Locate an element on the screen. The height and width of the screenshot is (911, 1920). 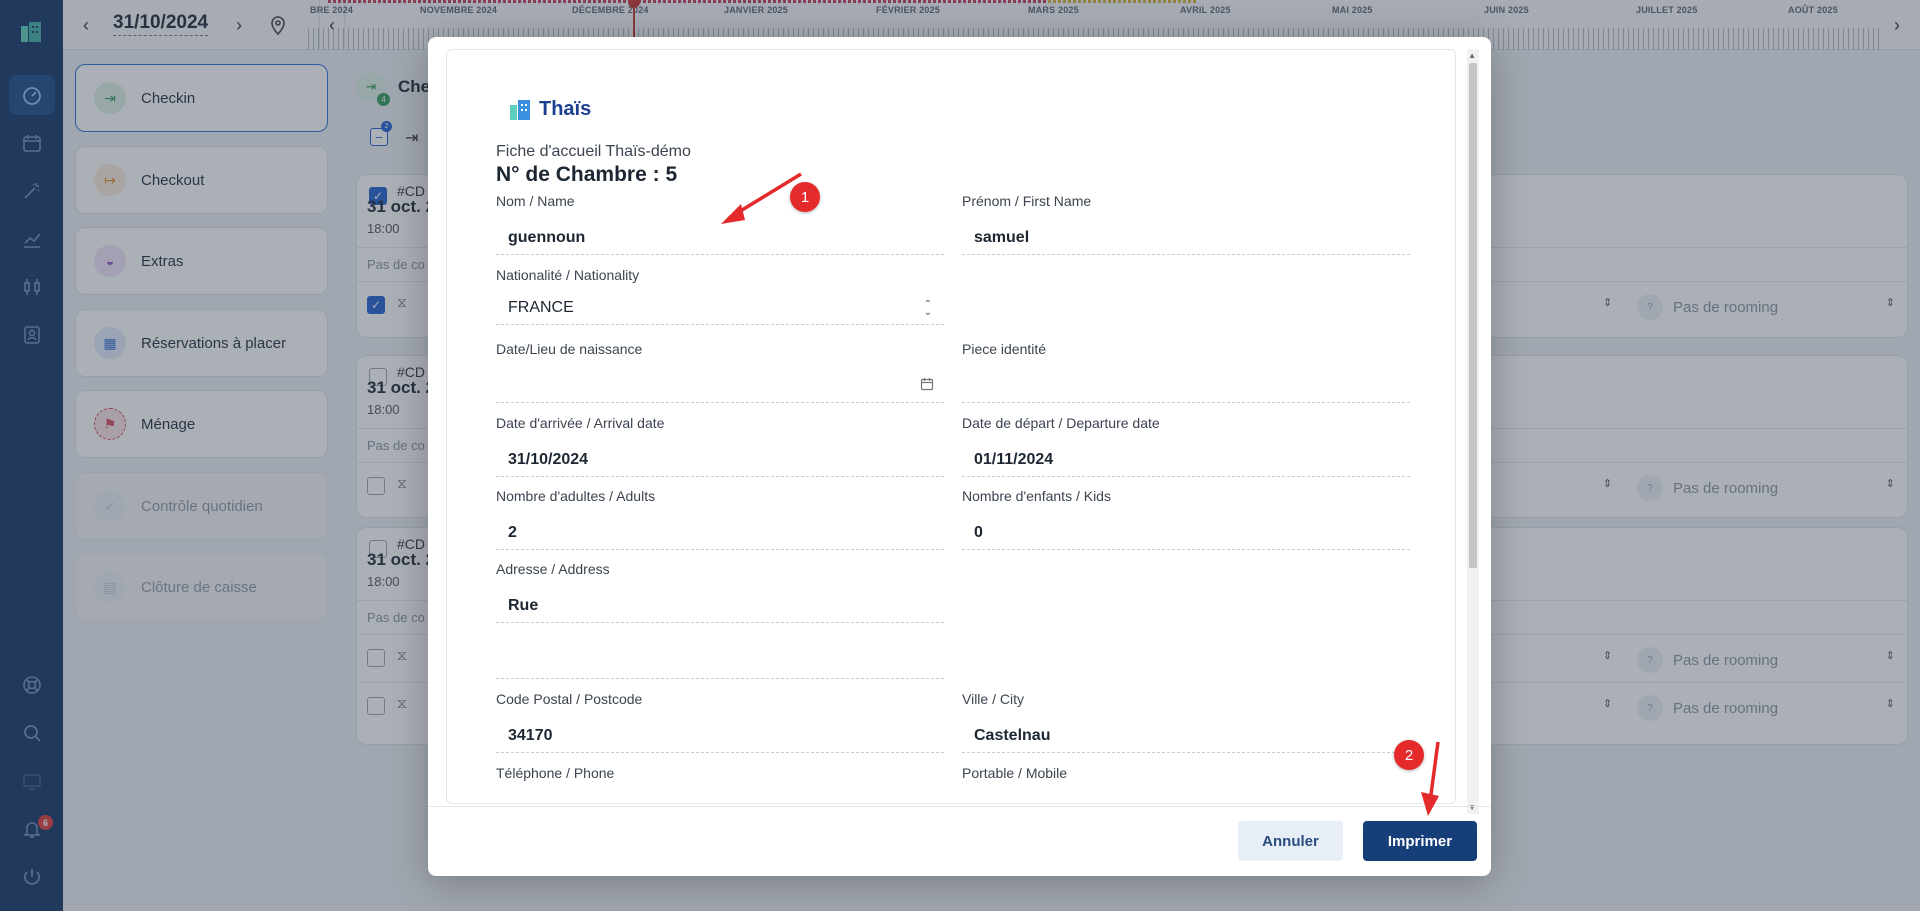
room-label: N° de Chambre : is located at coordinates (578, 174).